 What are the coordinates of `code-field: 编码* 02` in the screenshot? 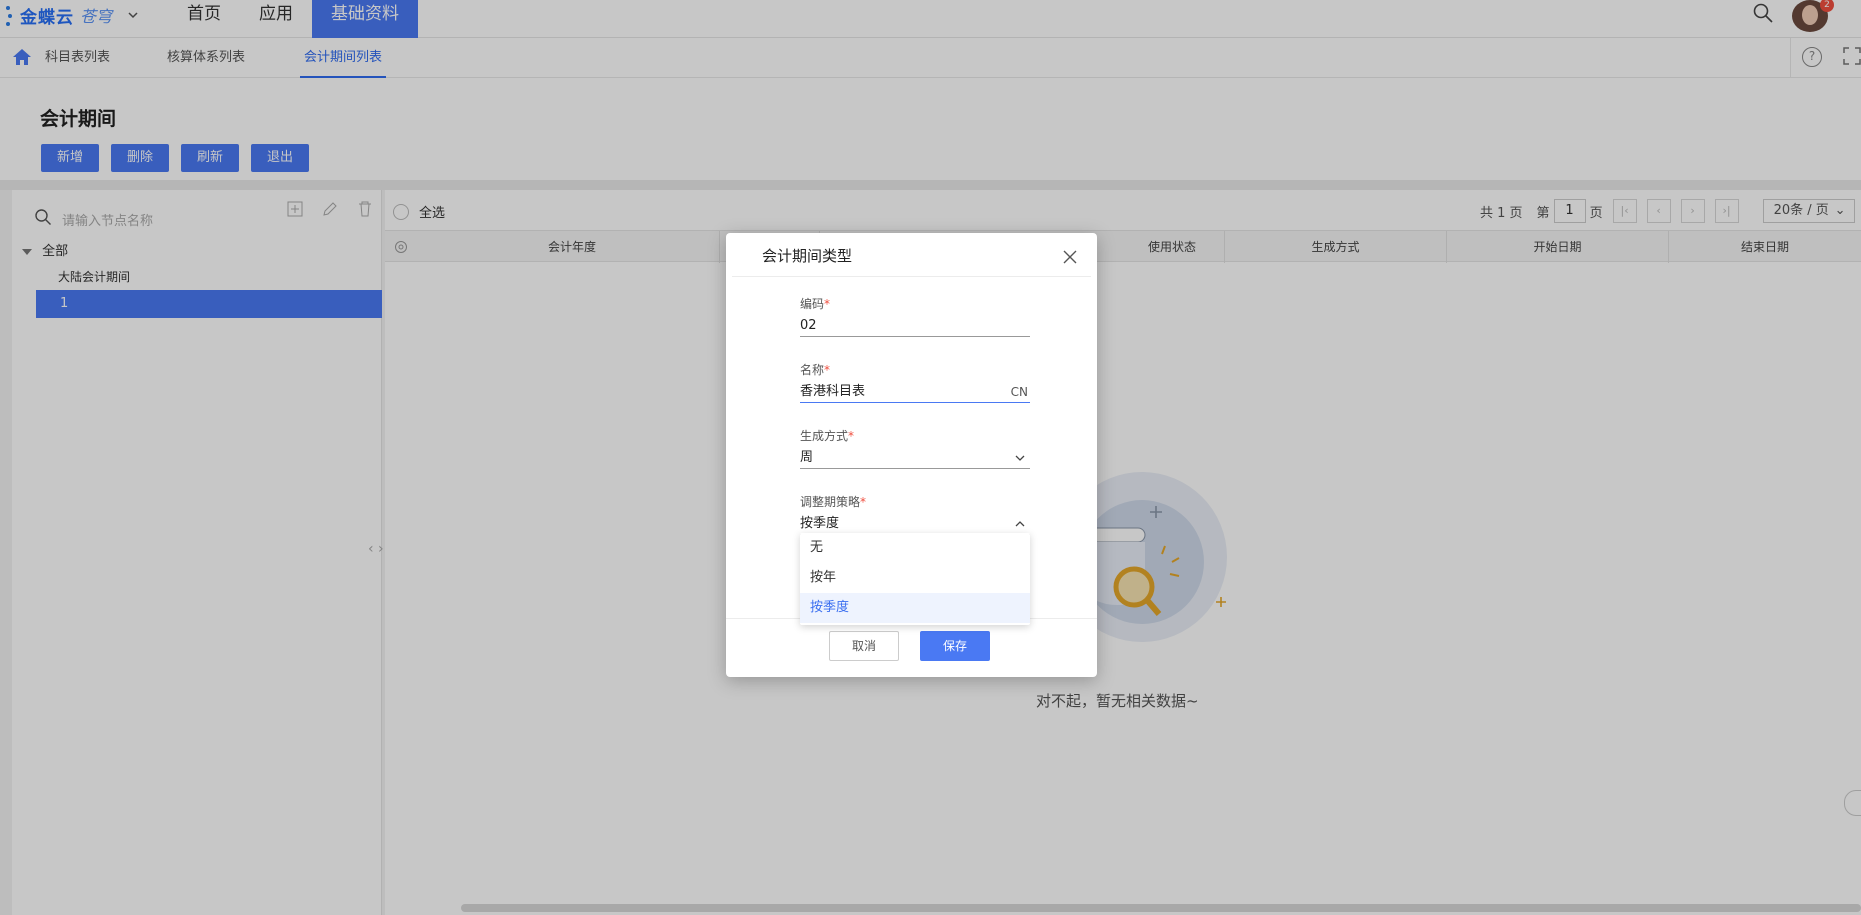 It's located at (915, 316).